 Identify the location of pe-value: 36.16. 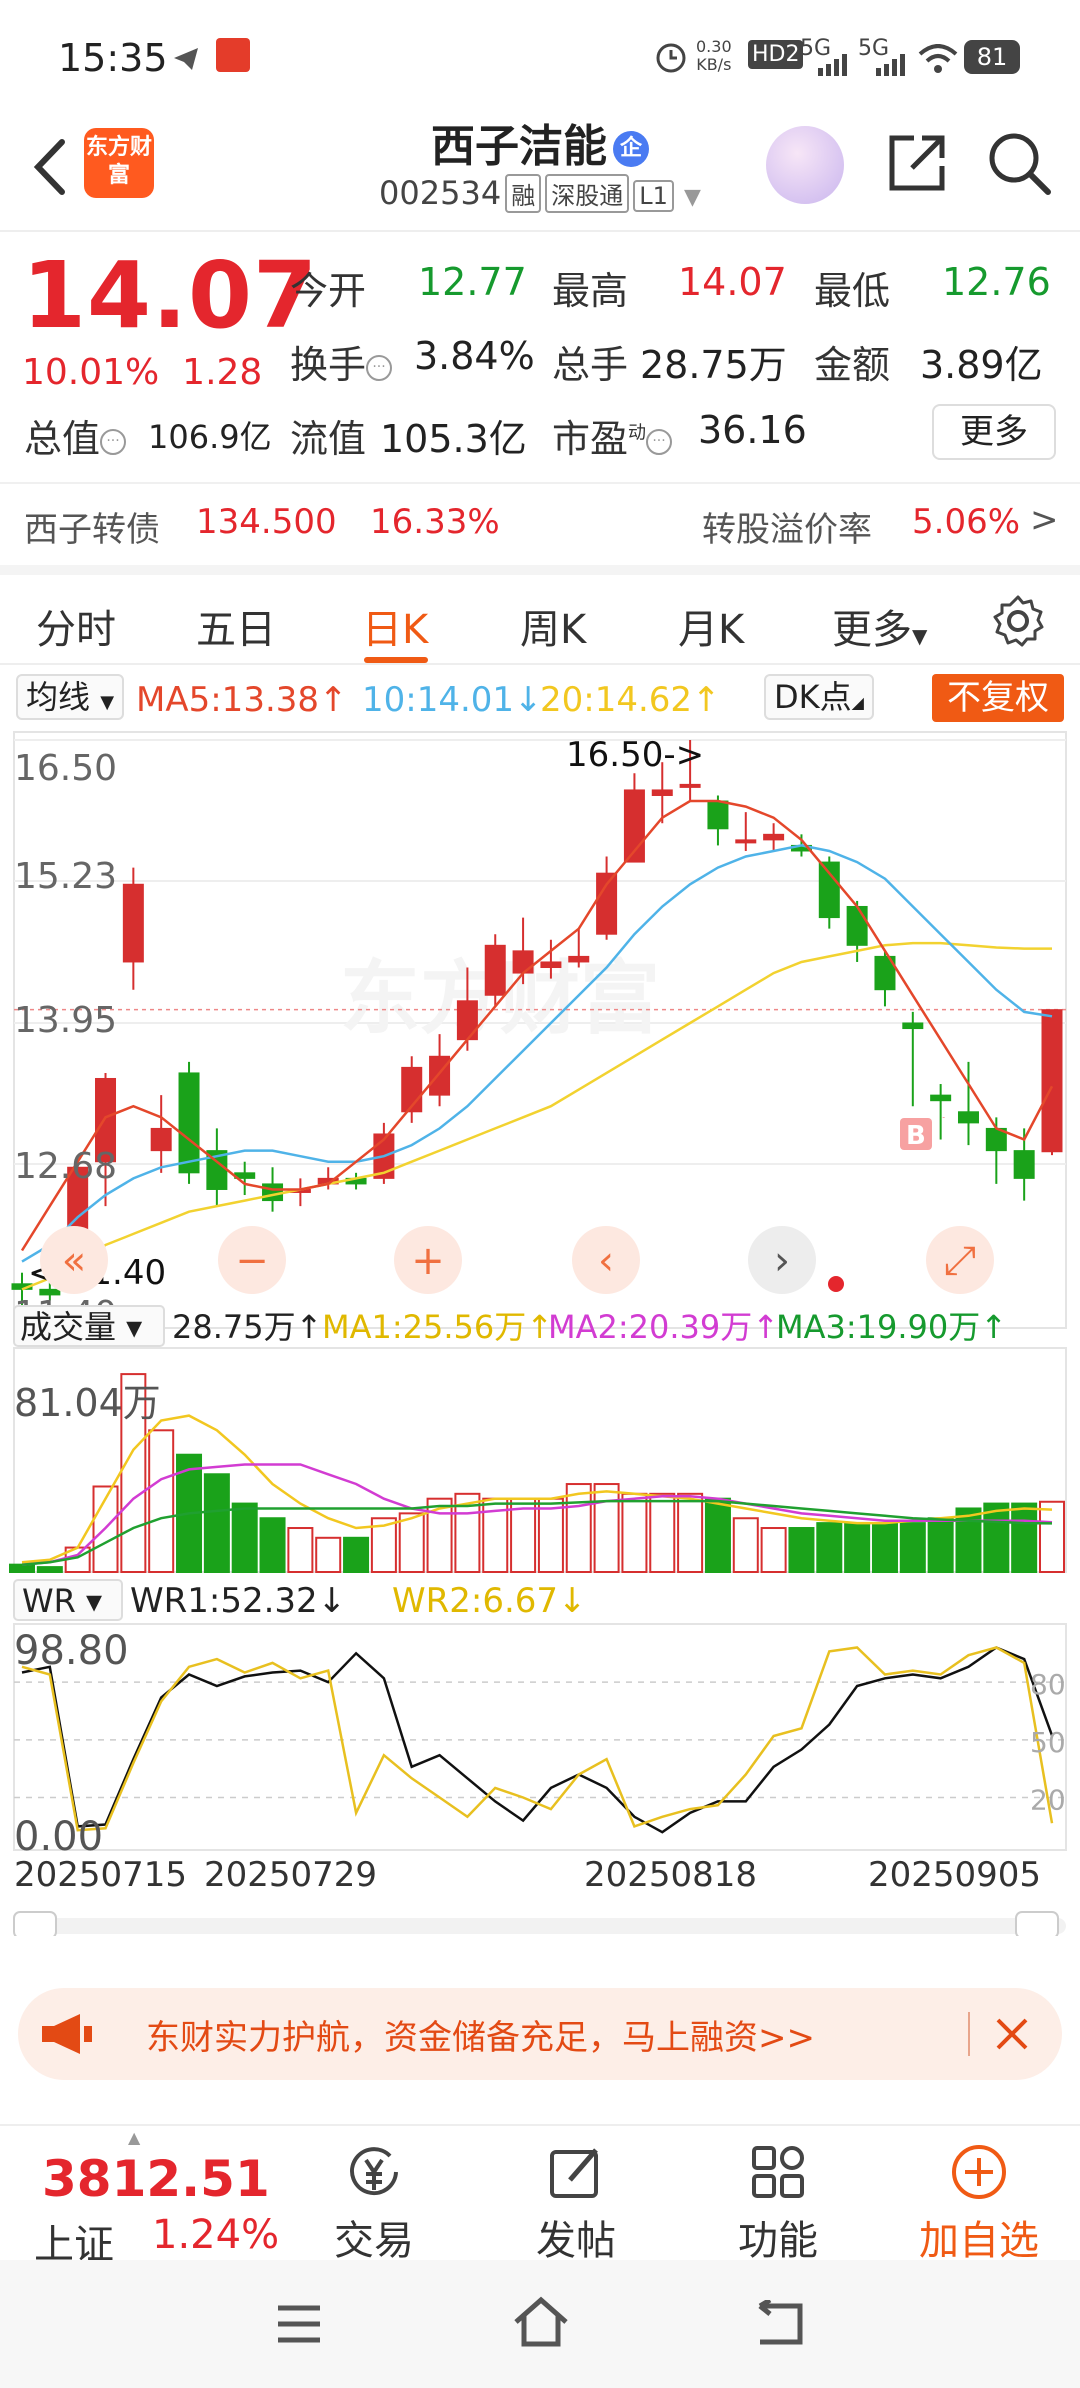
(752, 430).